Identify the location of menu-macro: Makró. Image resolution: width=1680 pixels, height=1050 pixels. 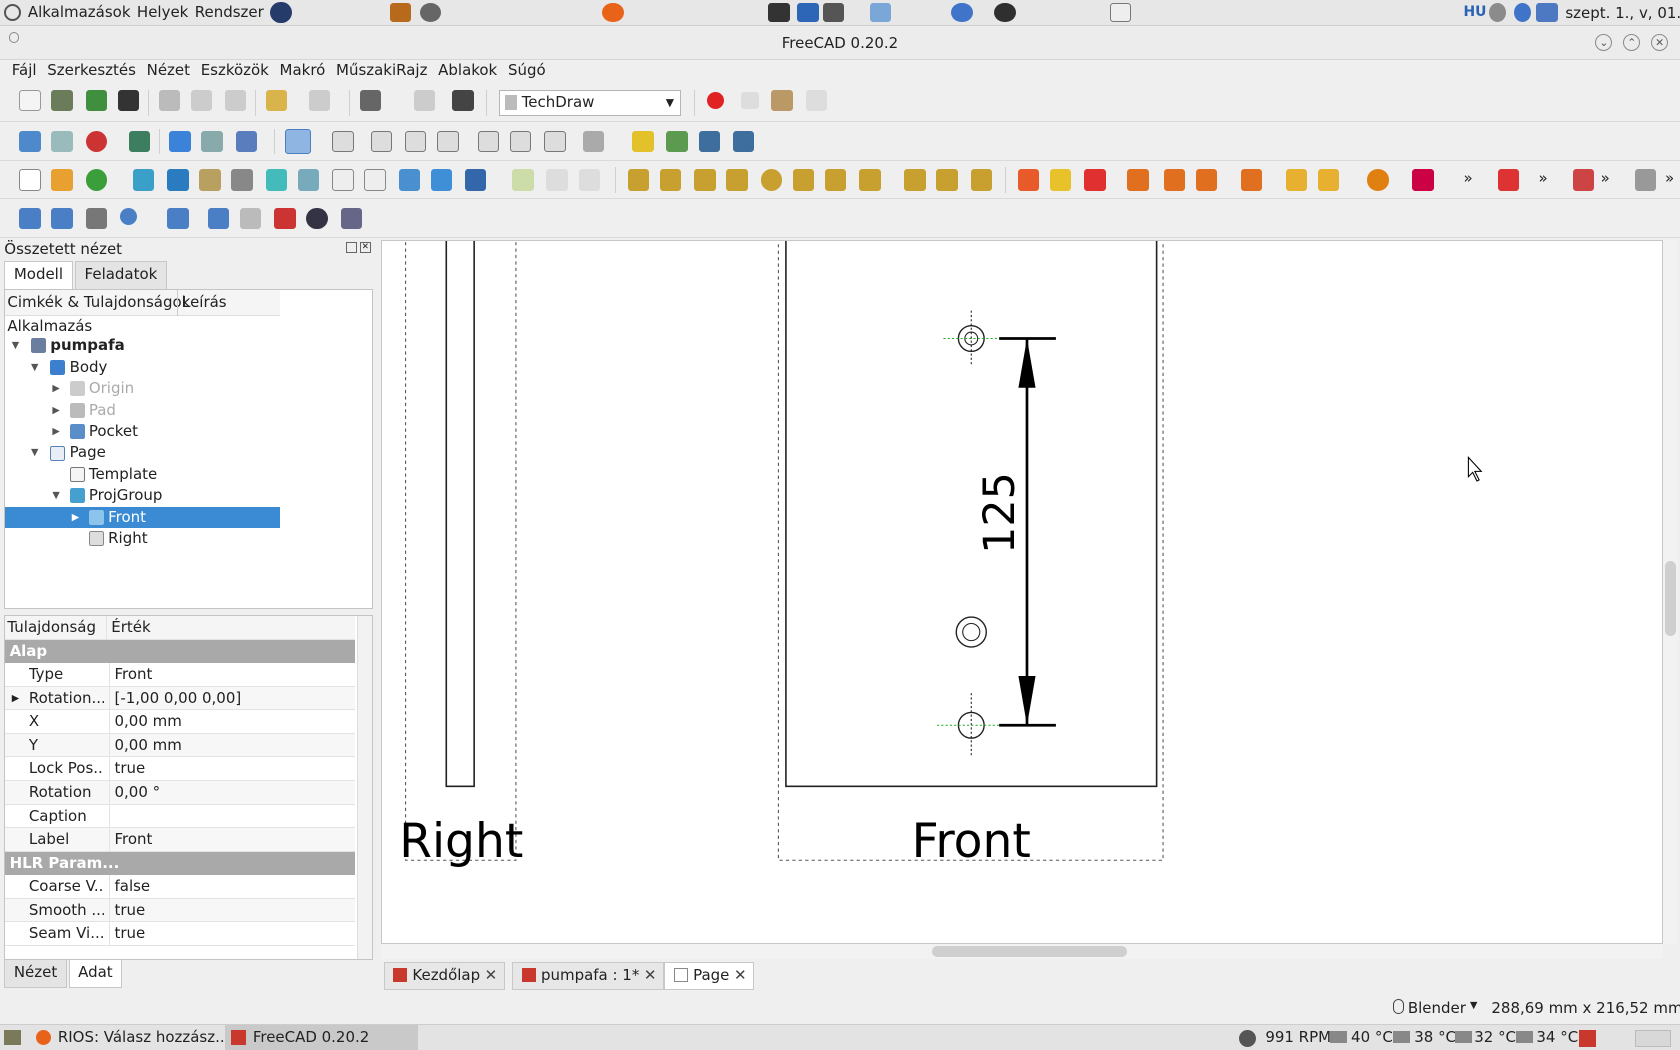
(302, 72).